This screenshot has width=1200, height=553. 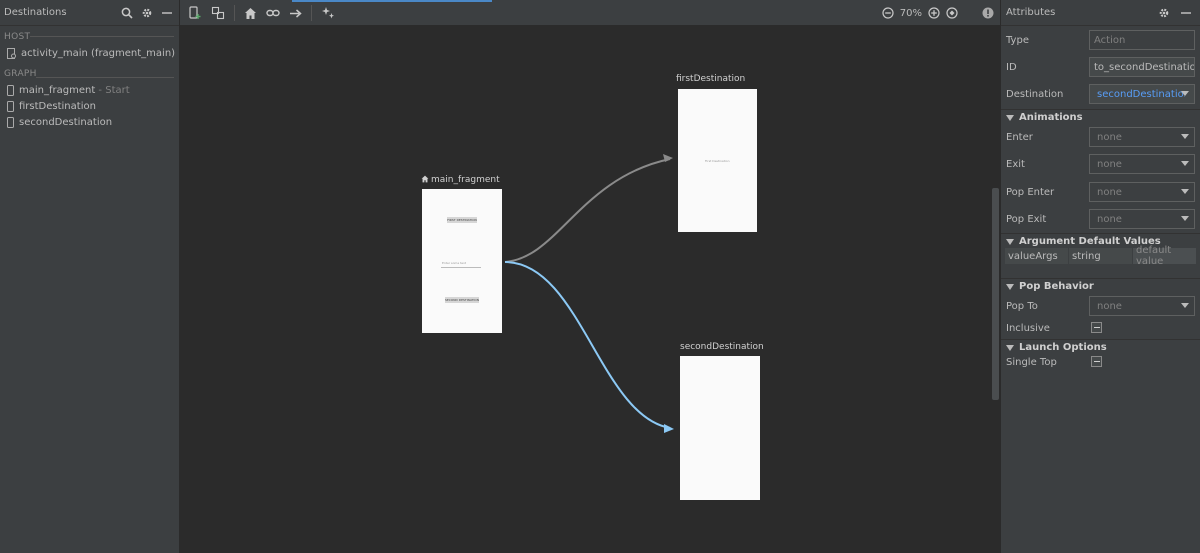 I want to click on destination-select: secondDestination, so click(x=1142, y=94).